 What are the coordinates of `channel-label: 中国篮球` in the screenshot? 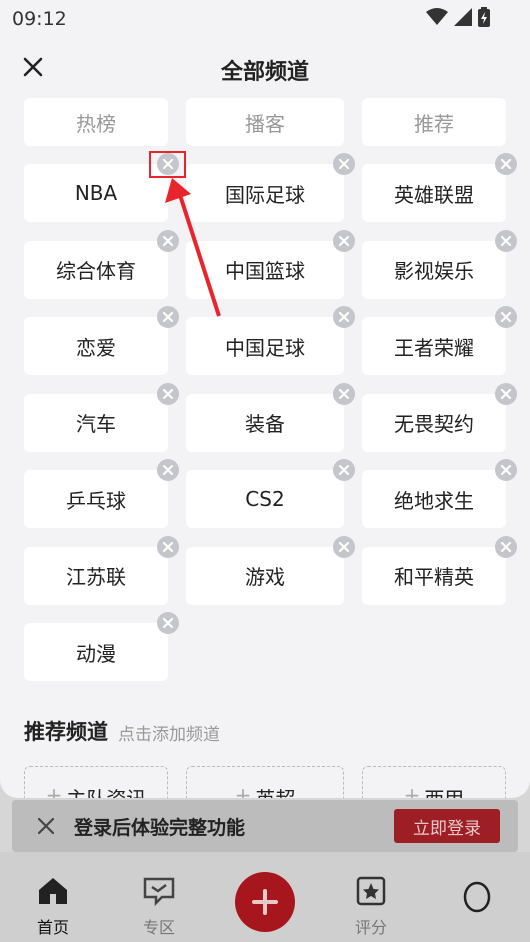 It's located at (265, 271).